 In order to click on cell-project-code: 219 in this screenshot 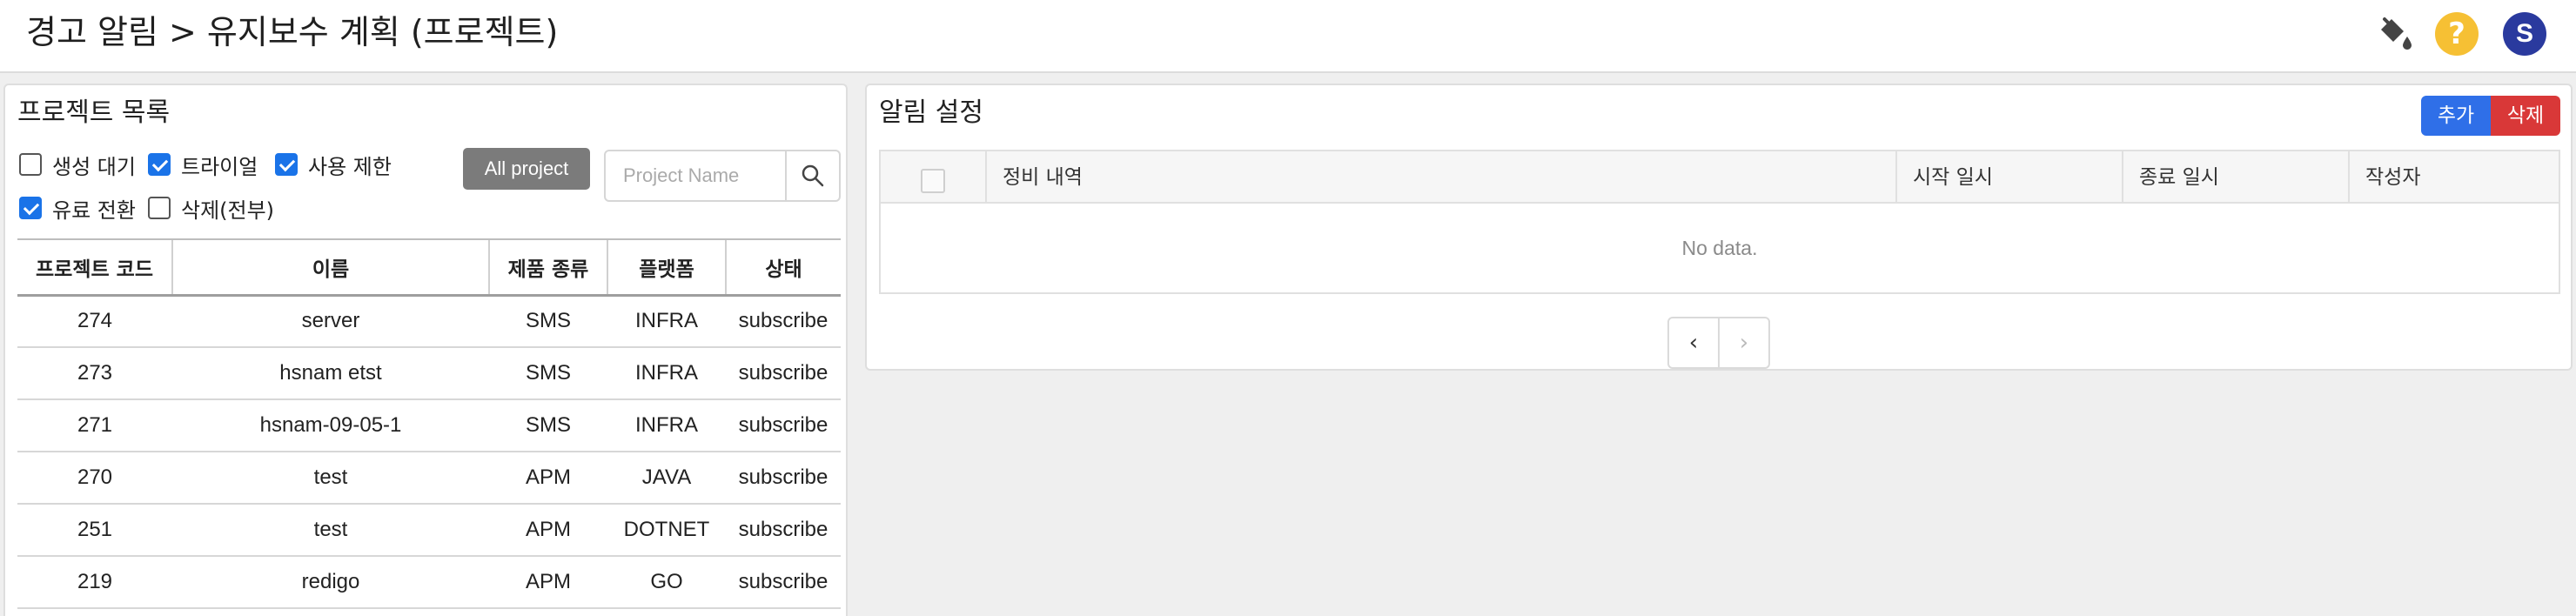, I will do `click(95, 582)`.